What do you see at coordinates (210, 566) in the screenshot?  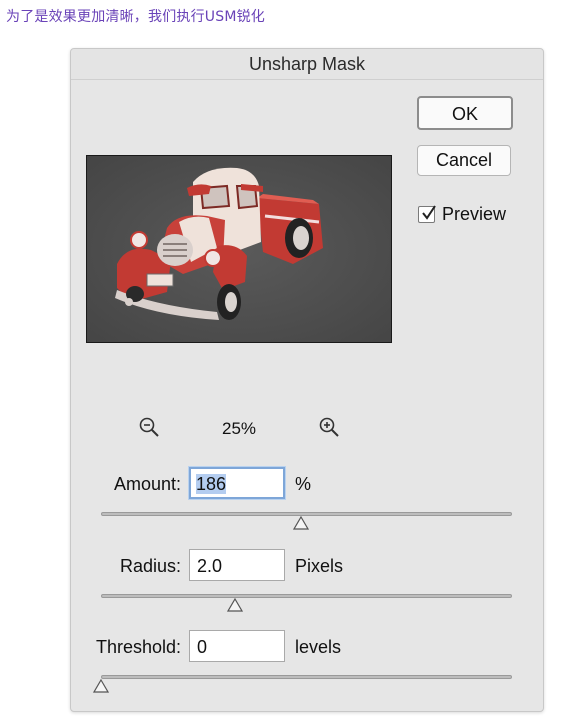 I see `radius-value: 2.0` at bounding box center [210, 566].